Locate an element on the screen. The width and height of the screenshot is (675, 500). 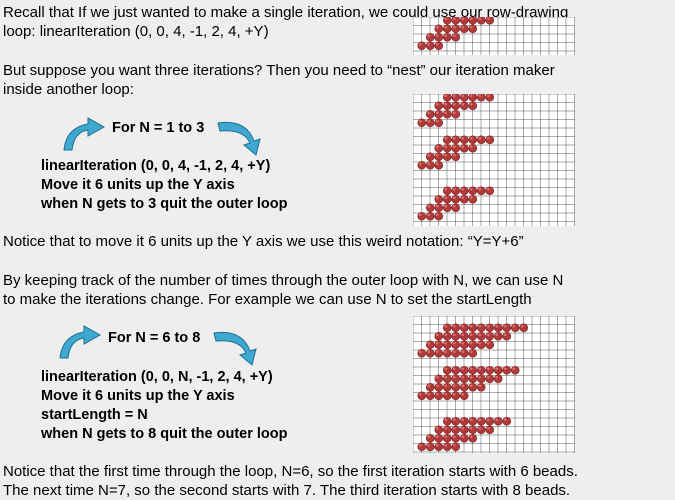
nest-line-2: inside another loop: is located at coordinates (68, 89).